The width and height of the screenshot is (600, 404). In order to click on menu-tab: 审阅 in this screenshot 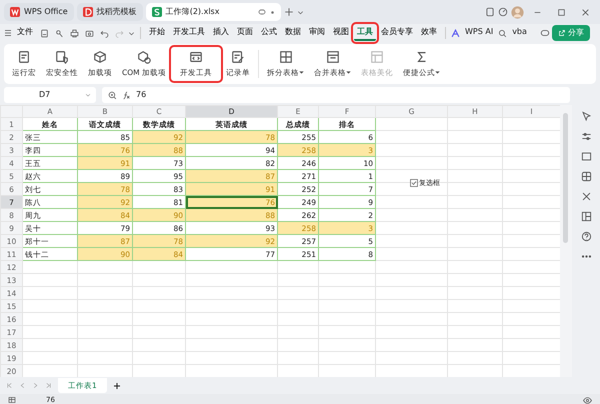, I will do `click(317, 33)`.